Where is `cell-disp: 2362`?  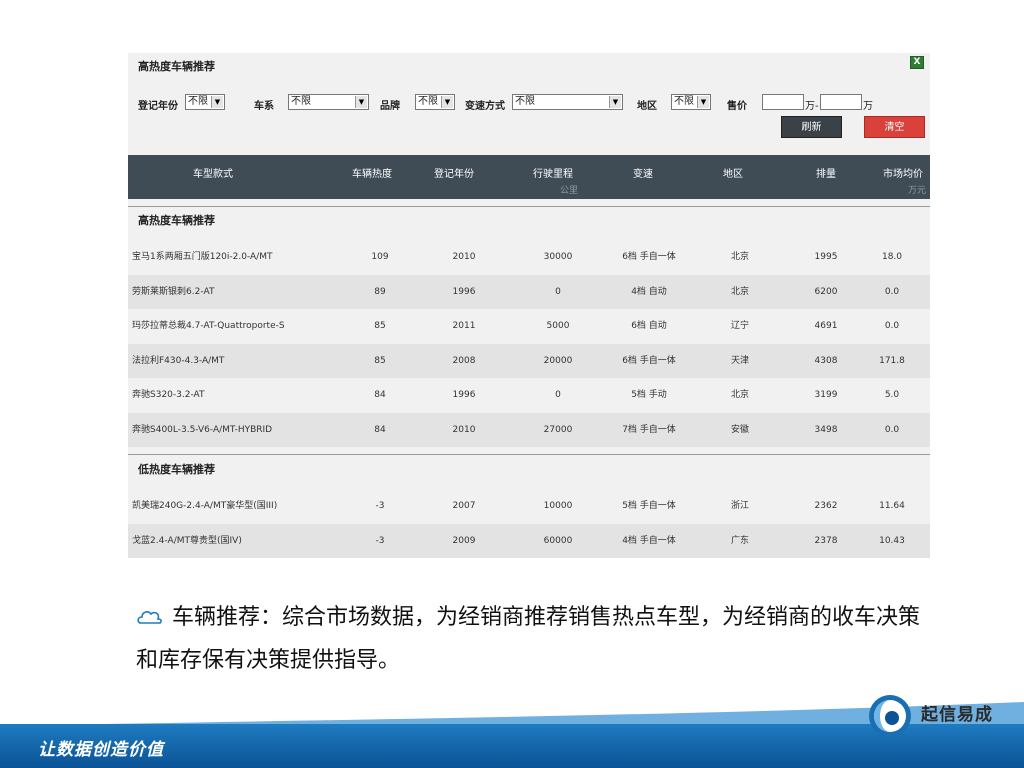 cell-disp: 2362 is located at coordinates (826, 506).